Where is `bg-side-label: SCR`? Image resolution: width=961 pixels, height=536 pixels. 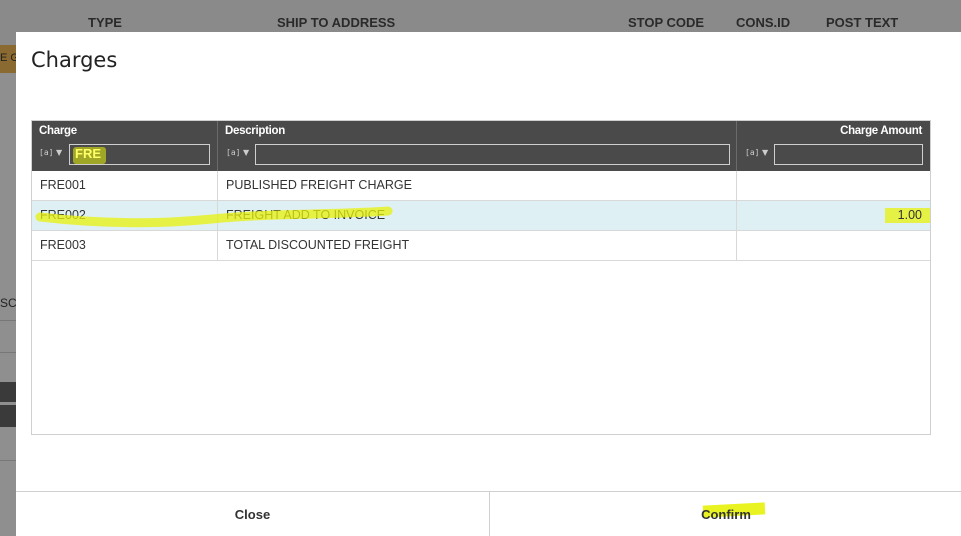
bg-side-label: SCR is located at coordinates (8, 303).